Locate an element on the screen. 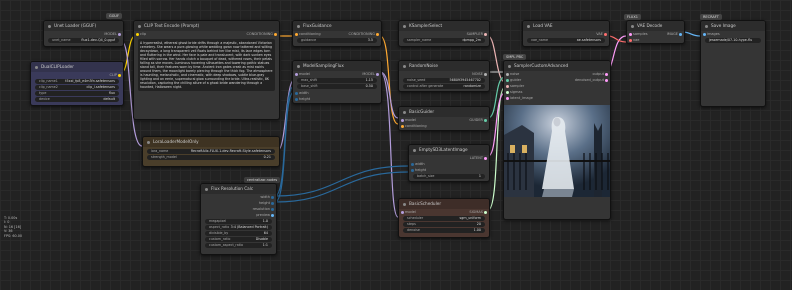 The height and width of the screenshot is (290, 792). io-row: conditioning CONDITIONING is located at coordinates (337, 34).